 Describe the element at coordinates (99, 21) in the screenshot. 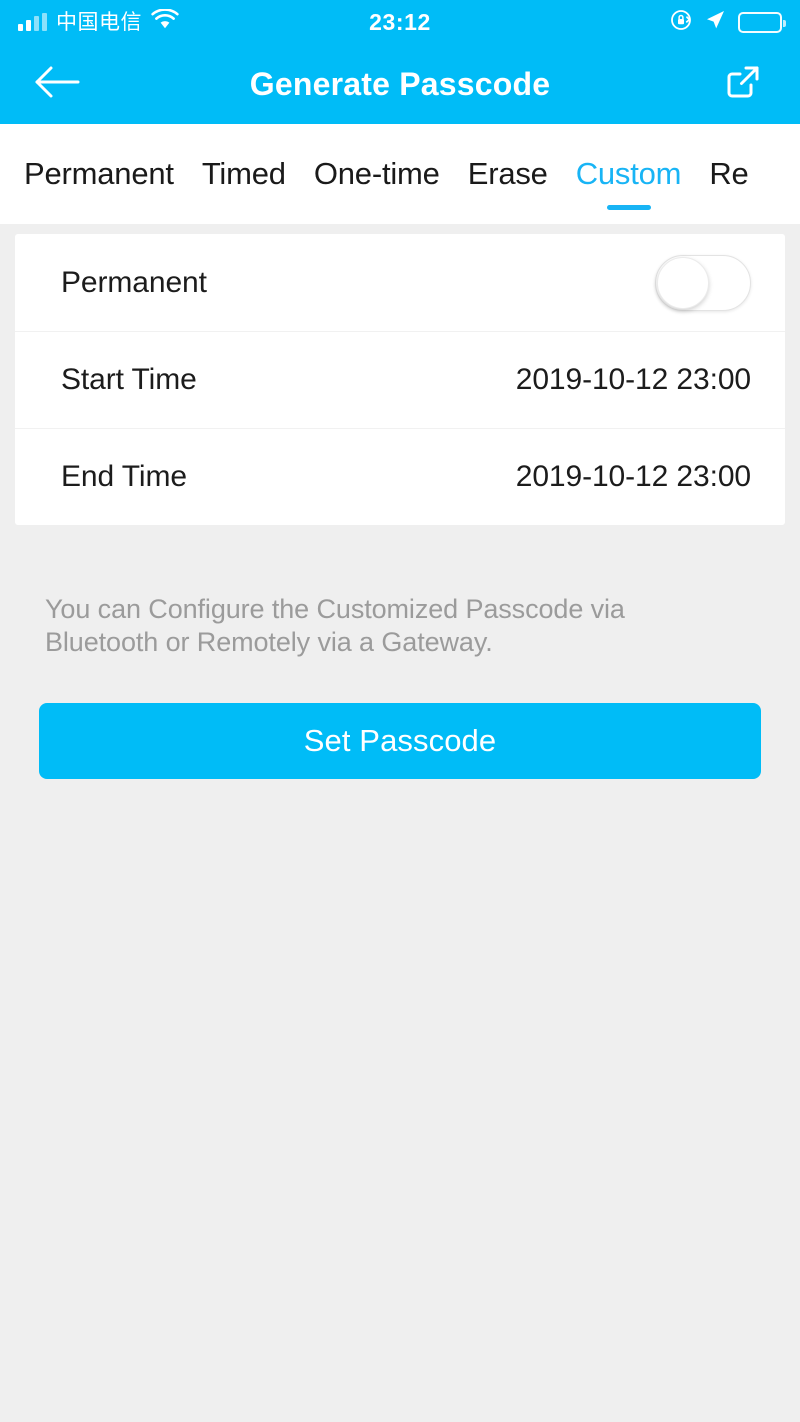

I see `carrier-label: 中国电信` at that location.